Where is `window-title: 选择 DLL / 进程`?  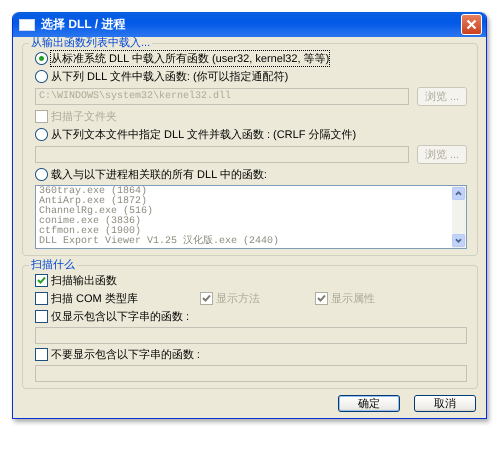 window-title: 选择 DLL / 进程 is located at coordinates (83, 24).